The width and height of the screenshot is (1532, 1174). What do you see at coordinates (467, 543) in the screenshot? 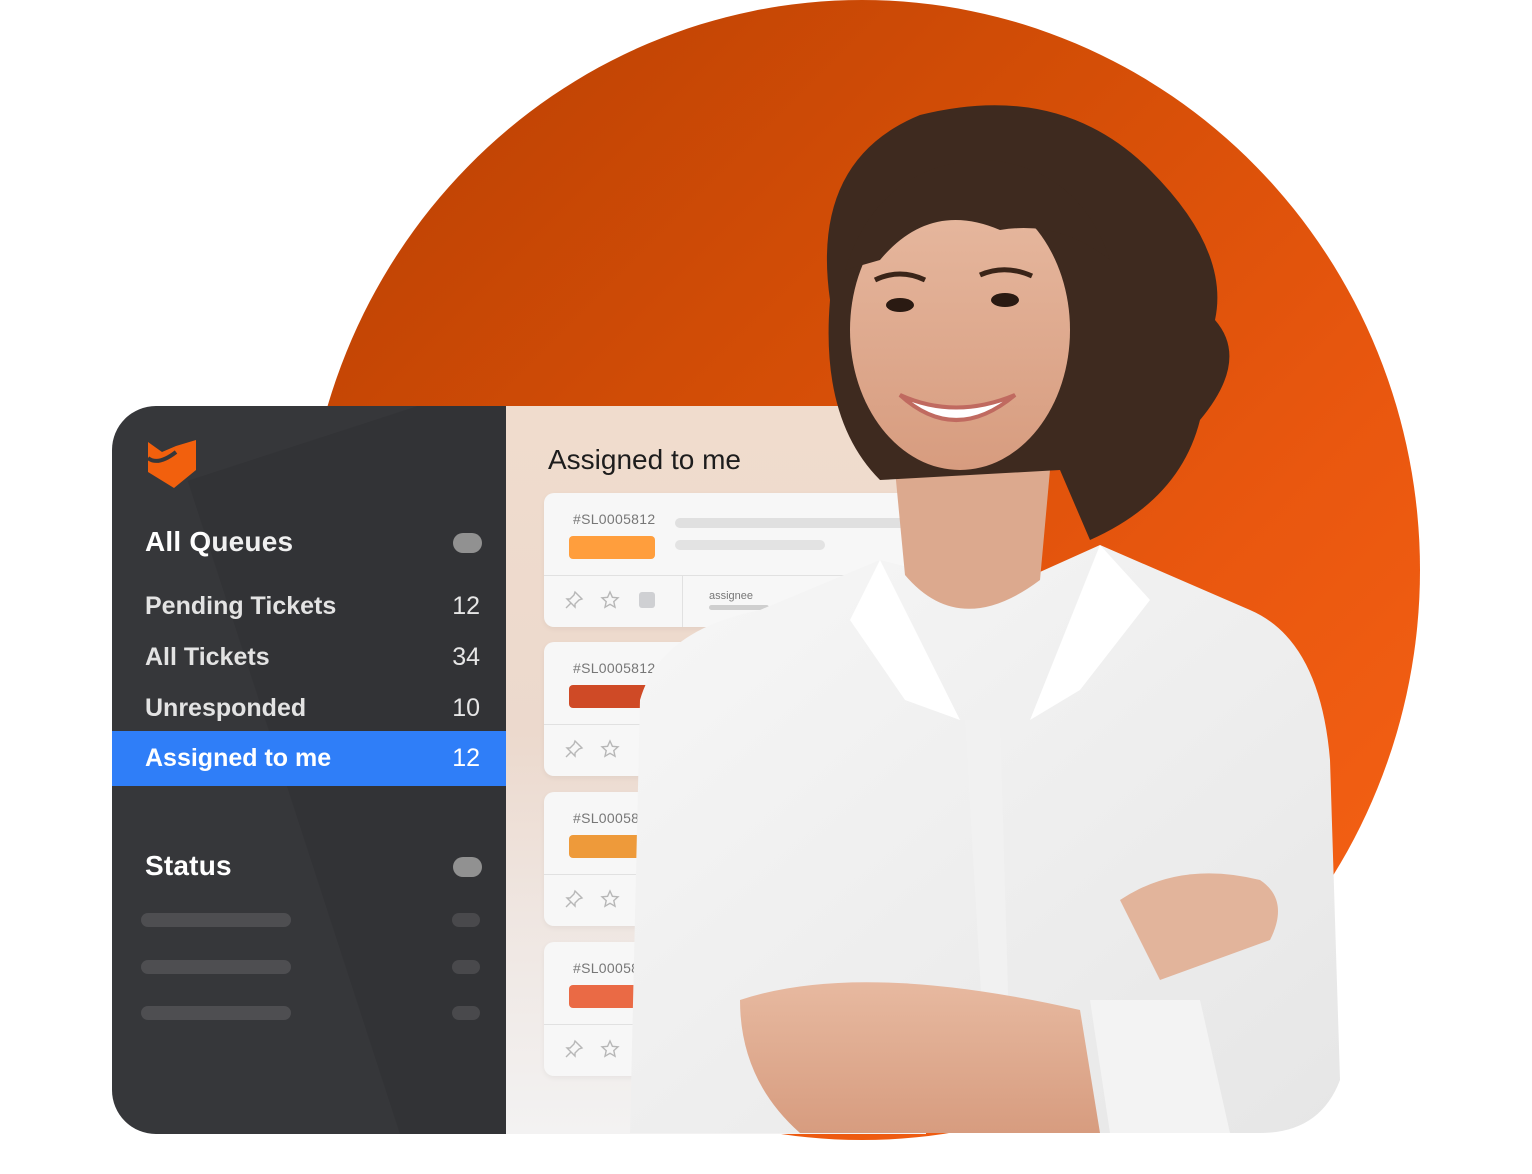
I see `all-queues-collapse-toggle` at bounding box center [467, 543].